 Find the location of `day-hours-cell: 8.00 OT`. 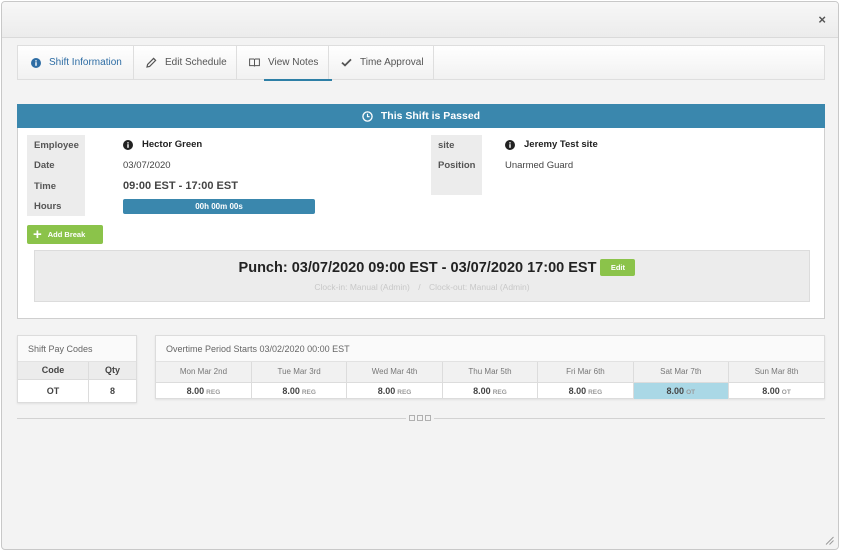

day-hours-cell: 8.00 OT is located at coordinates (776, 390).